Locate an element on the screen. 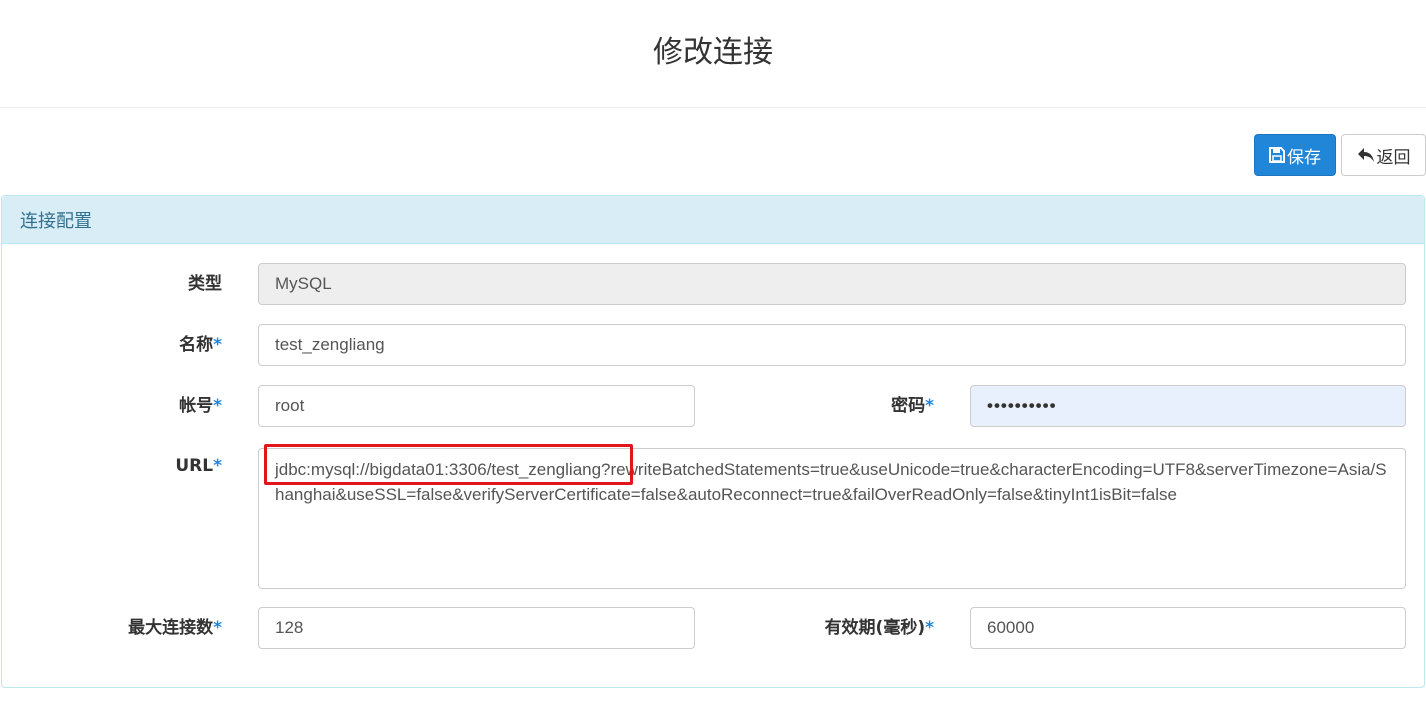  account-input: root is located at coordinates (476, 406).